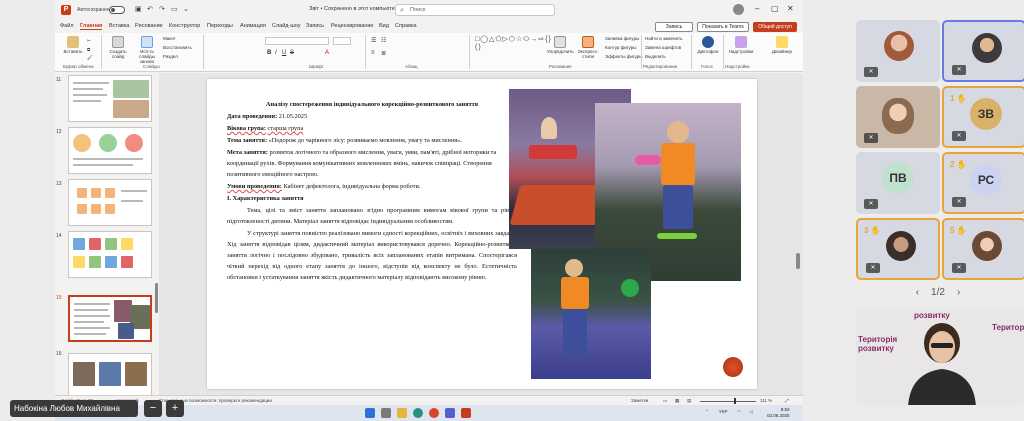 The width and height of the screenshot is (1024, 421). What do you see at coordinates (560, 45) in the screenshot?
I see `arrange-button: Упорядочить` at bounding box center [560, 45].